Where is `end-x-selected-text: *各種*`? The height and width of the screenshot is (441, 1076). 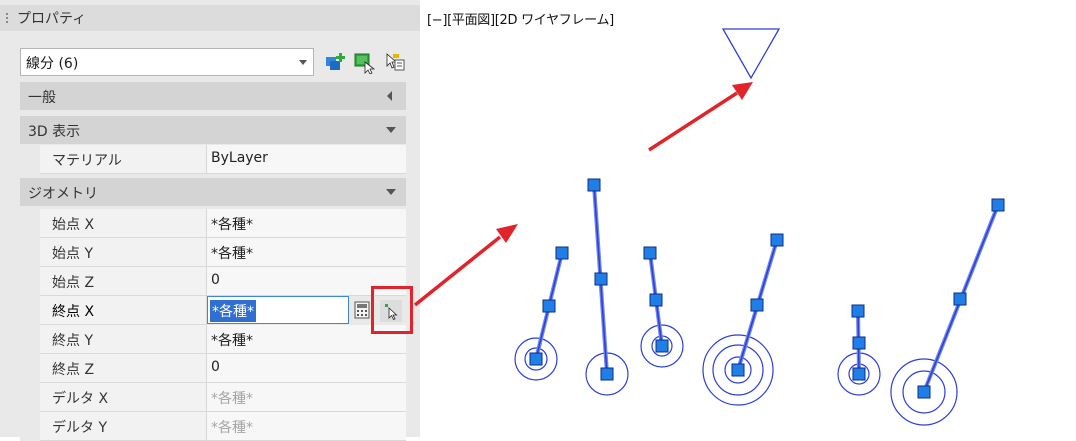 end-x-selected-text: *各種* is located at coordinates (233, 311).